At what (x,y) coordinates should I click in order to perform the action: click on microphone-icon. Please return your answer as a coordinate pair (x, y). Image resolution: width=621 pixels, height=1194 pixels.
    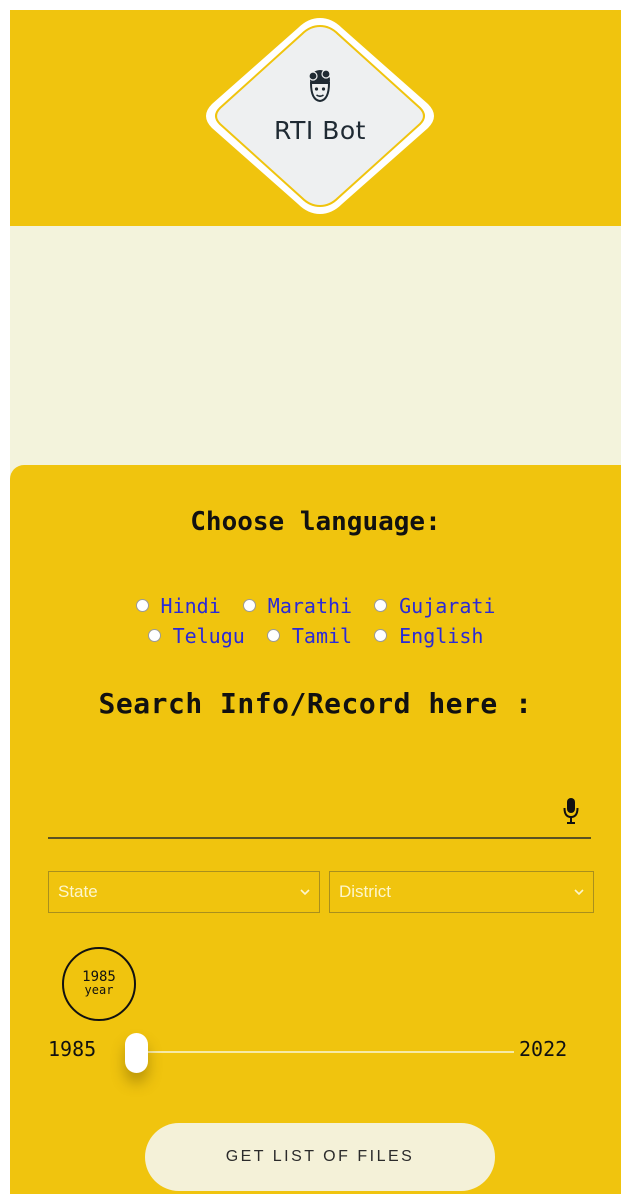
    Looking at the image, I should click on (571, 811).